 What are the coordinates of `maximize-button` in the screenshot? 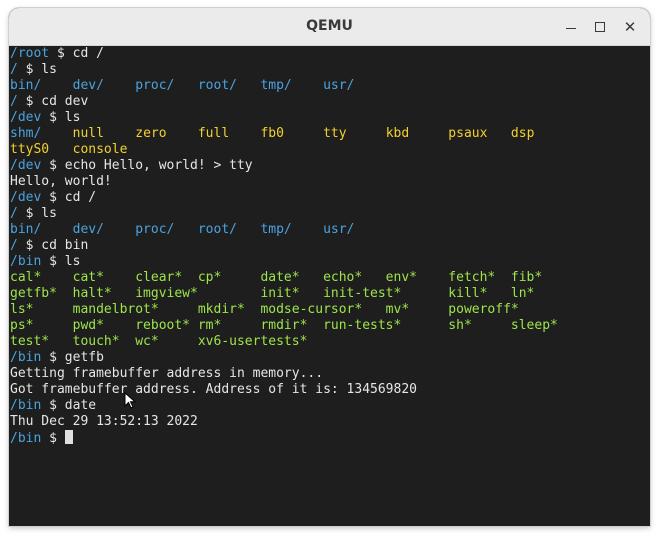 It's located at (600, 27).